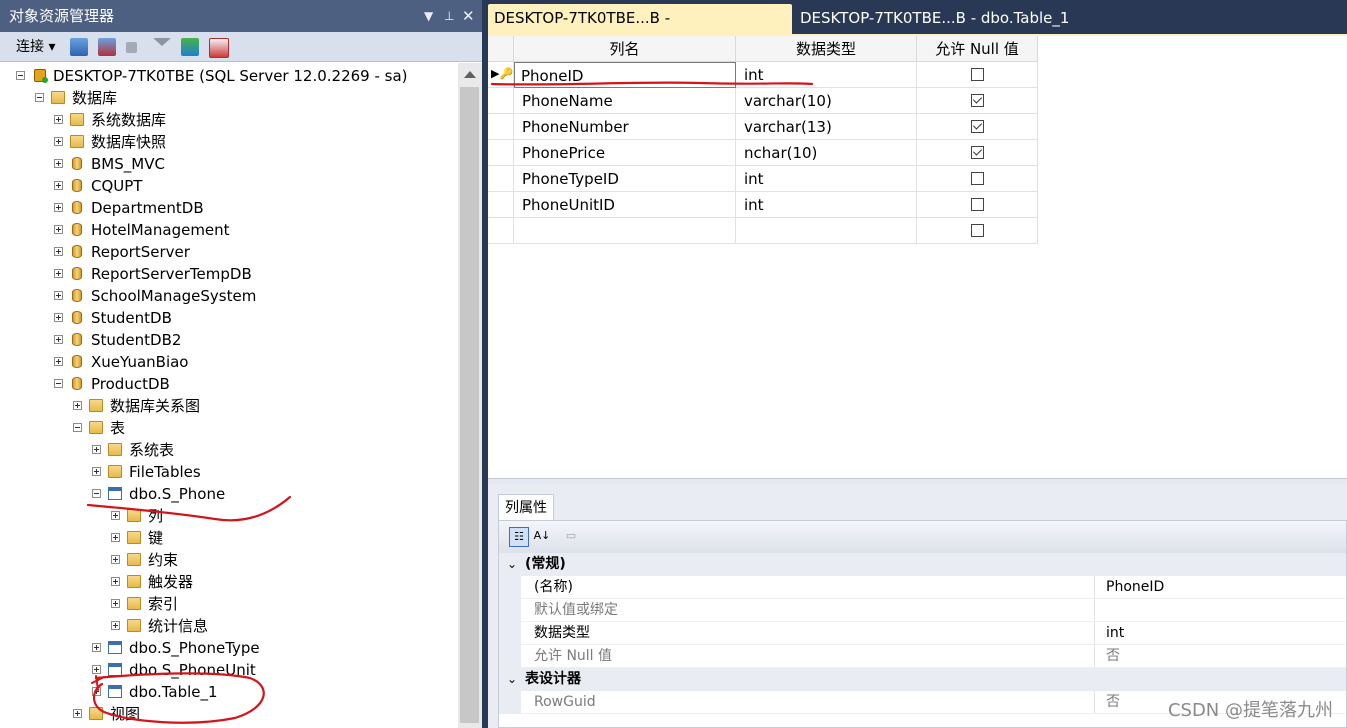  What do you see at coordinates (922, 633) in the screenshot?
I see `property-row-data-type: 数据类型 int` at bounding box center [922, 633].